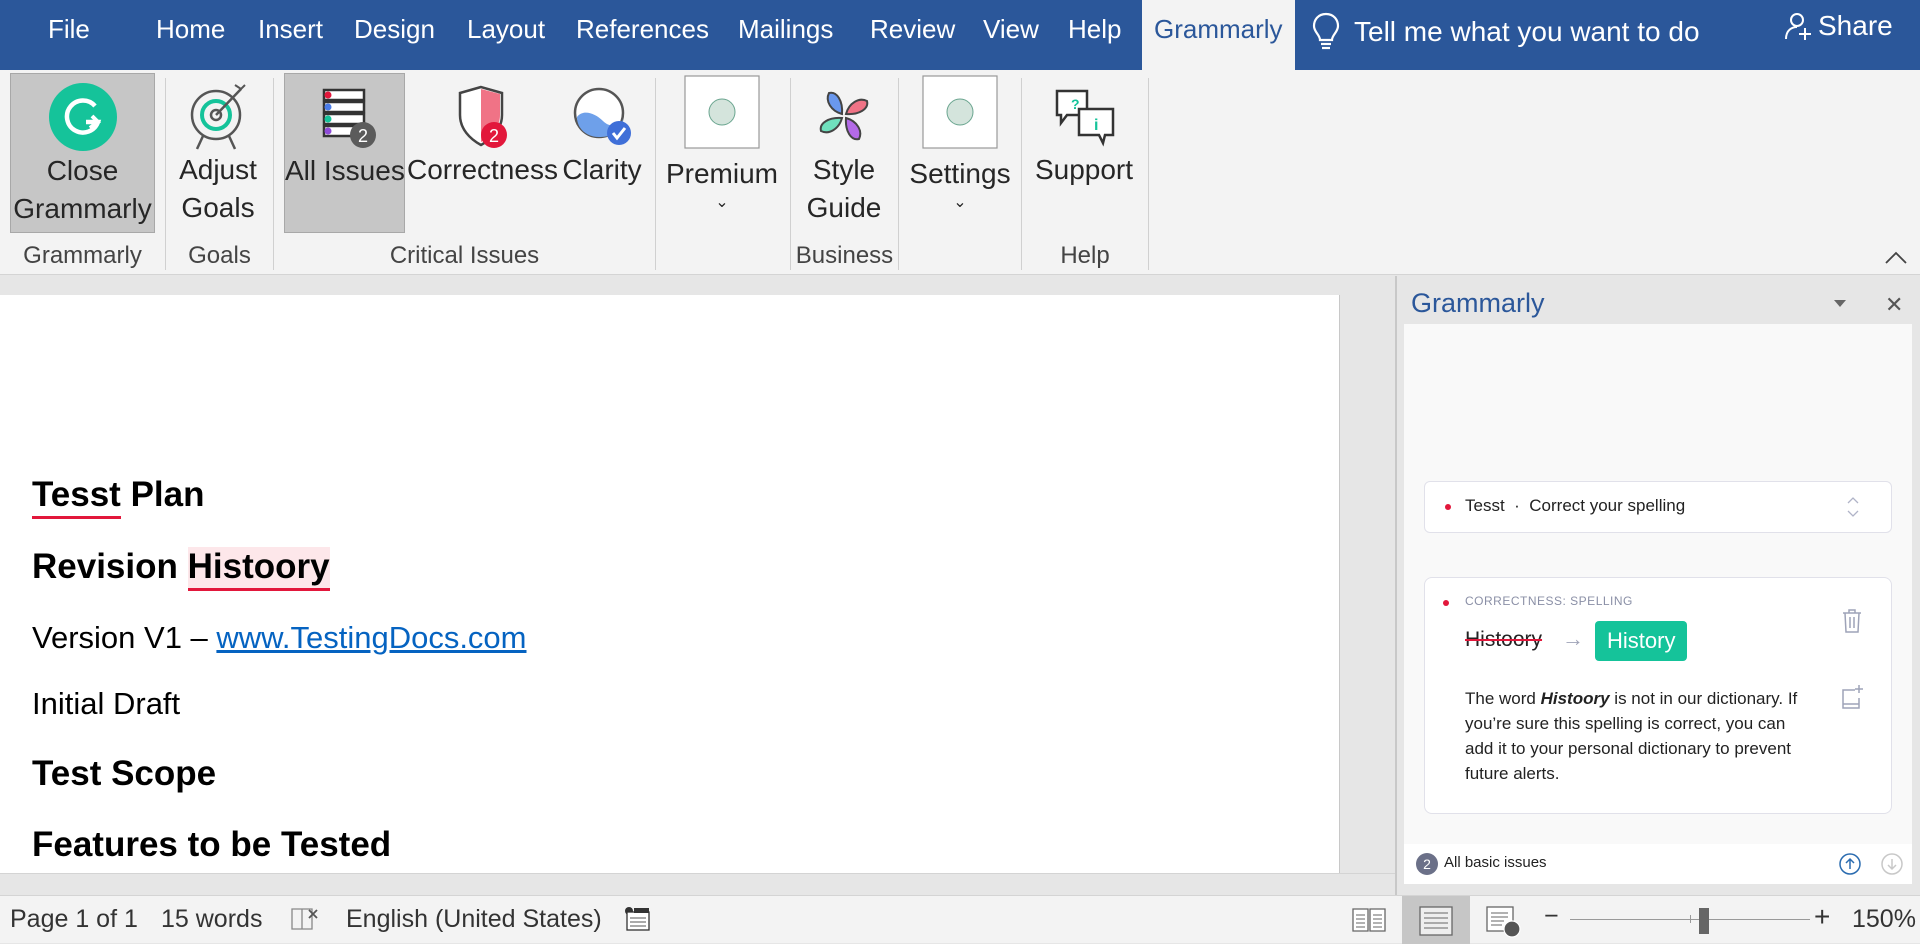  Describe the element at coordinates (1549, 601) in the screenshot. I see `suggestion-category: CORRECTNESS: SPELLING` at that location.